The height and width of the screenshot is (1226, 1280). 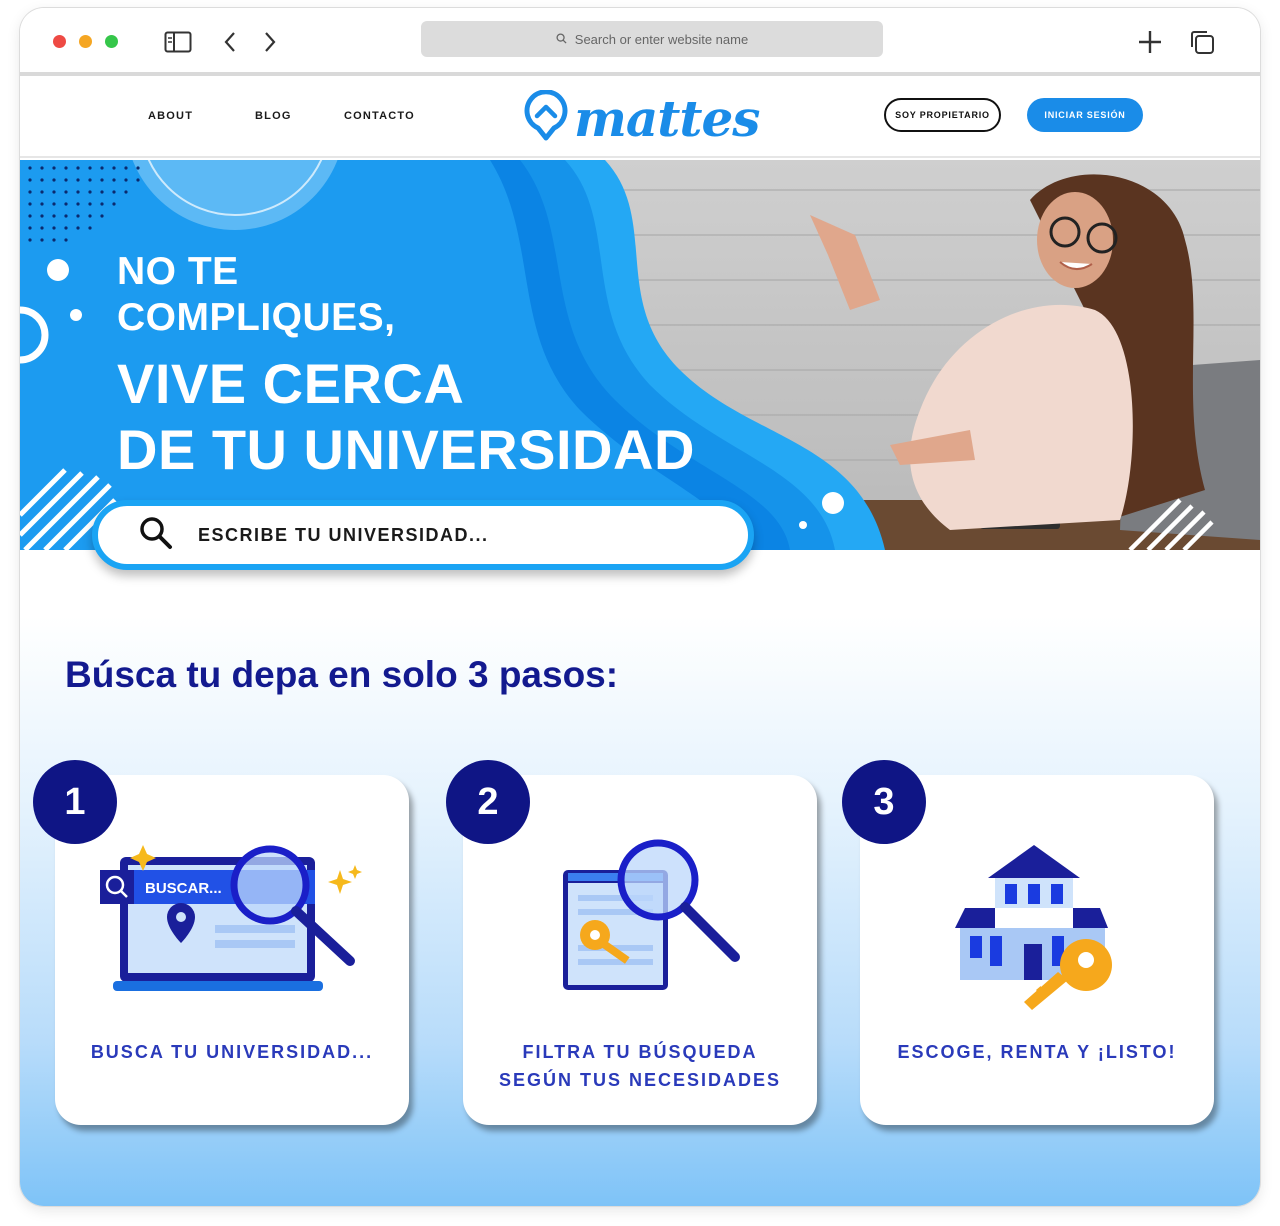 I want to click on back-arrow-icon, so click(x=230, y=42).